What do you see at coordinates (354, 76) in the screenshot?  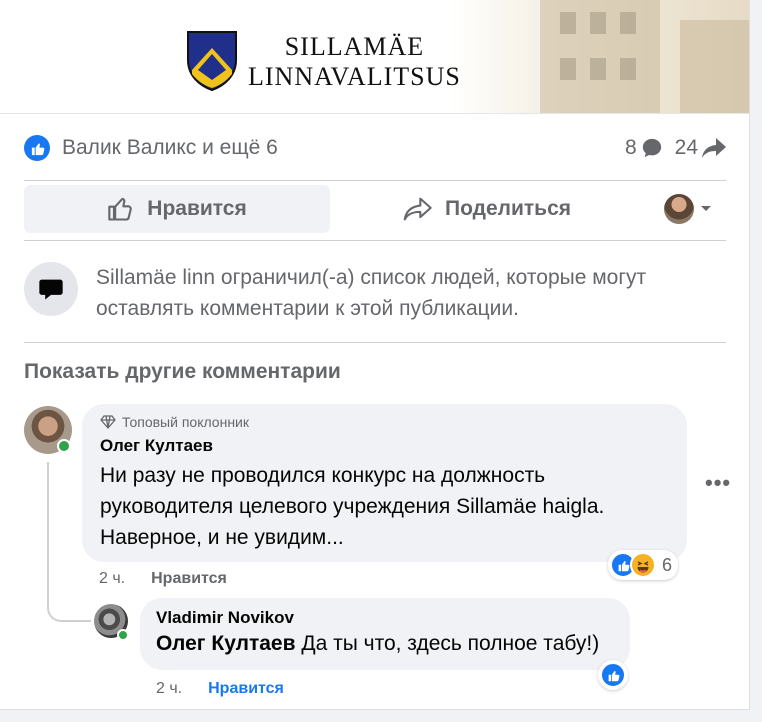 I see `org-name-line2: LINNAVALITSUS` at bounding box center [354, 76].